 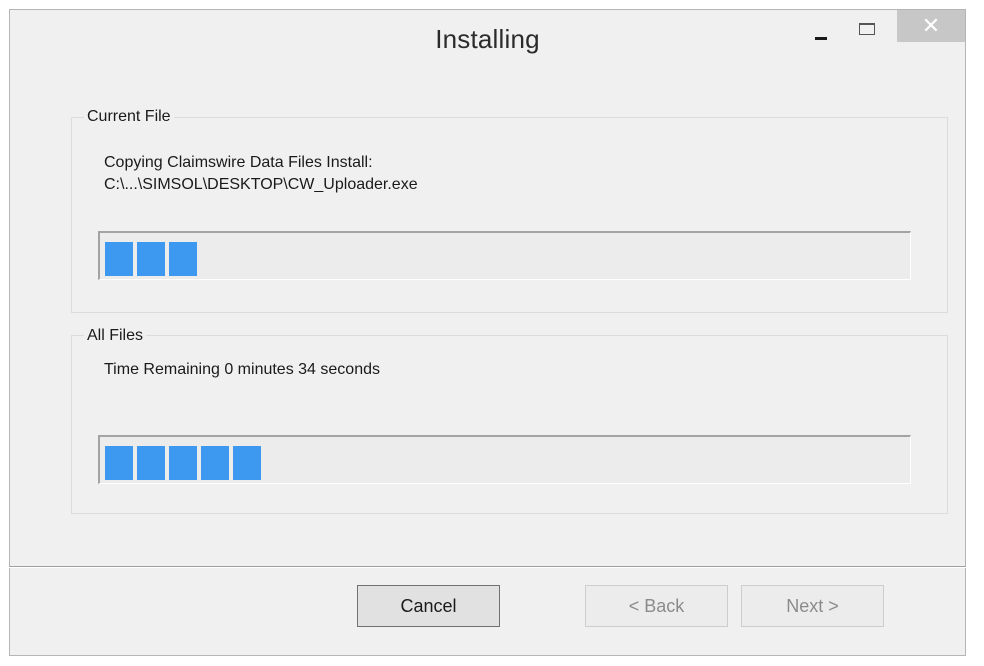 I want to click on copying-status-text: Copying Claimswire Data Files Install:, so click(x=238, y=162).